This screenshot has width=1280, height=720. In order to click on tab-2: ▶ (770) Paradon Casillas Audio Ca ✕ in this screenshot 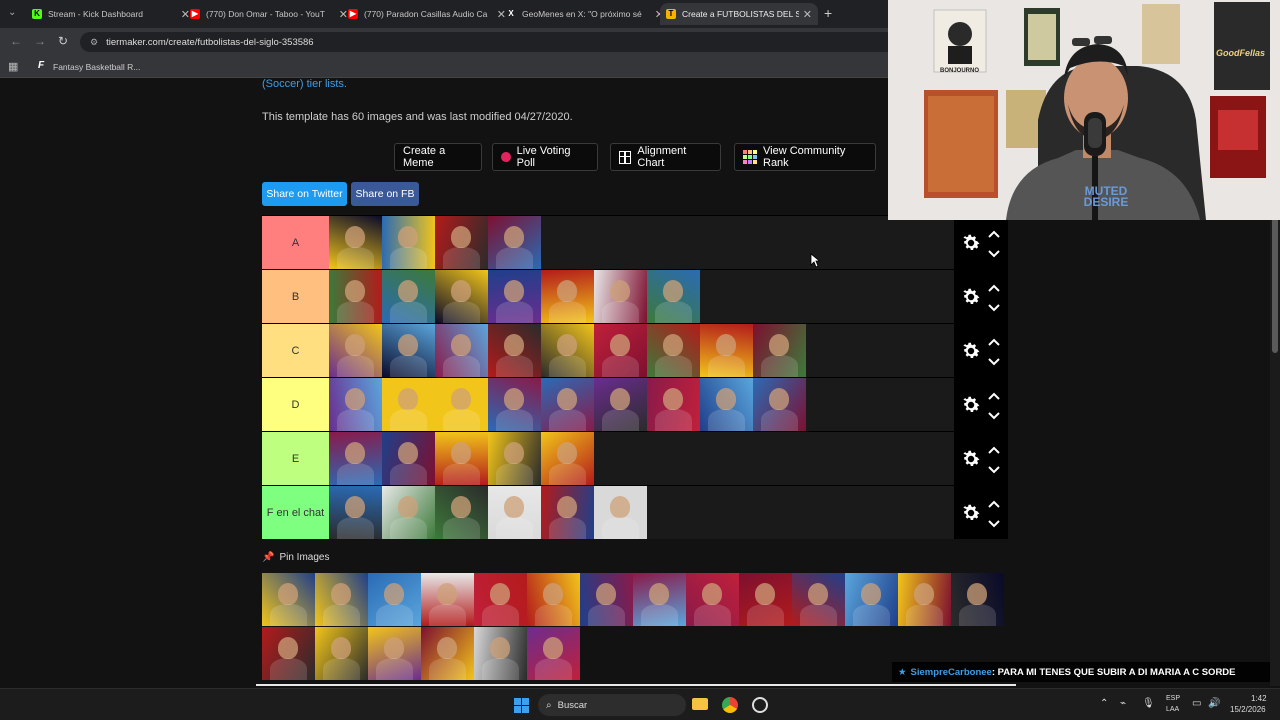, I will do `click(427, 14)`.